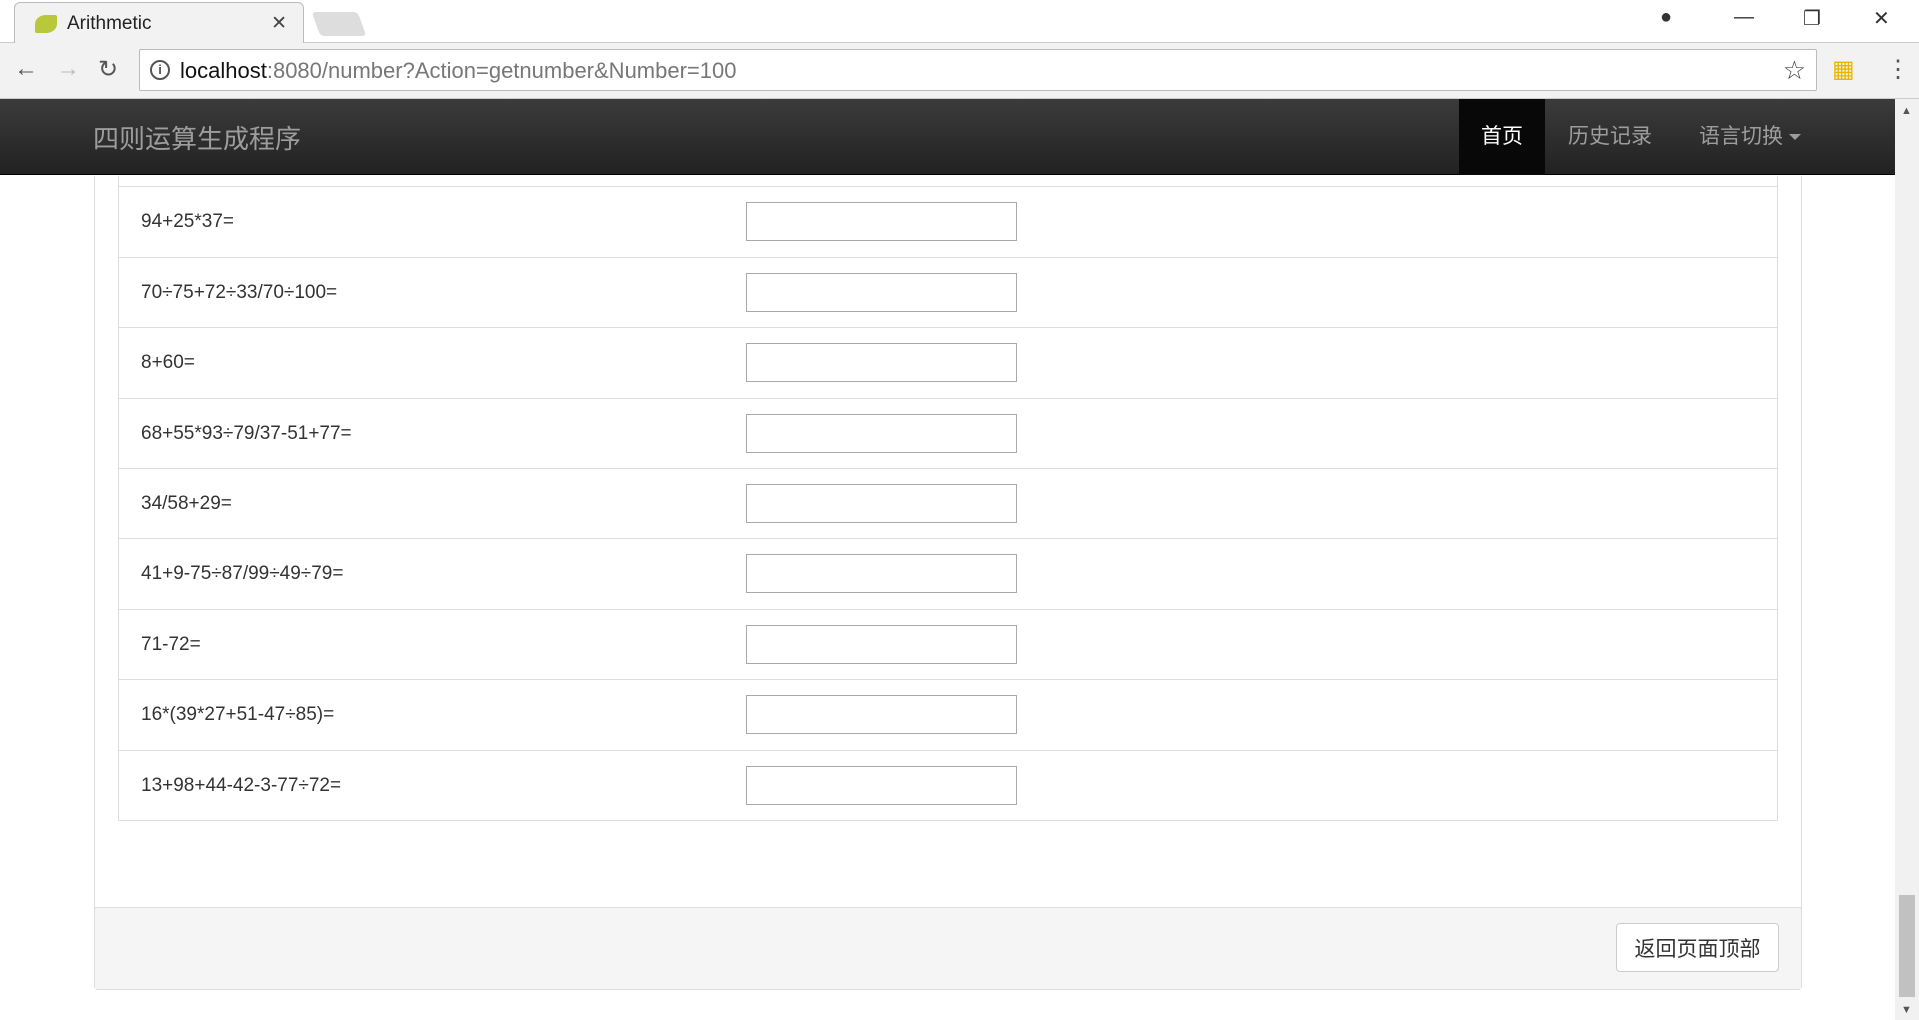  I want to click on question-text: 94+25*37=, so click(187, 222).